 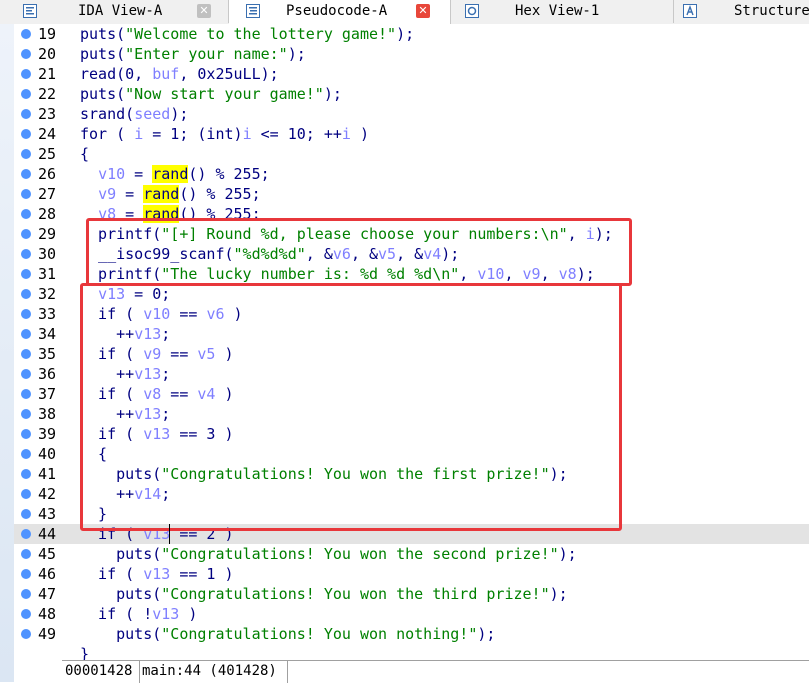 I want to click on code-line: 26 v10 = rand() % 255;, so click(x=411, y=174).